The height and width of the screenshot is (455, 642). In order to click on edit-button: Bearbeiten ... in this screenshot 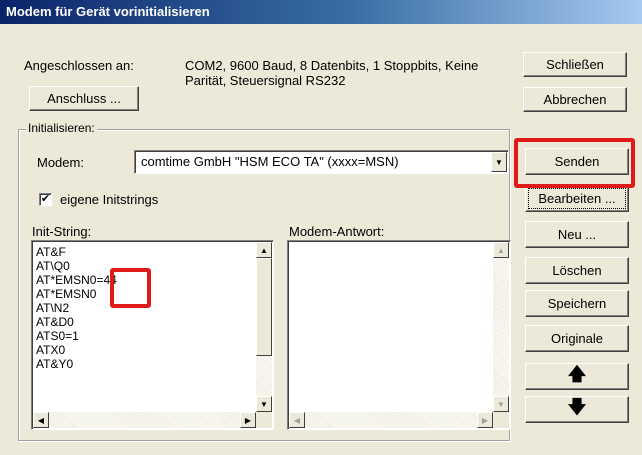, I will do `click(577, 198)`.